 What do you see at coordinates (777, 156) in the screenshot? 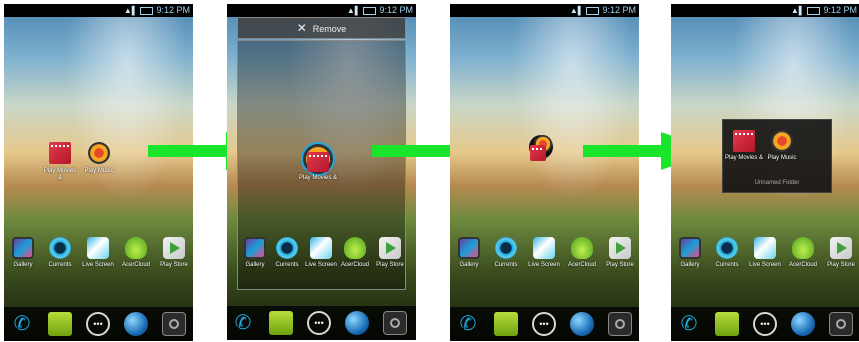
I see `folder-popup: Play Movies & Play Music Unnamed Folder` at bounding box center [777, 156].